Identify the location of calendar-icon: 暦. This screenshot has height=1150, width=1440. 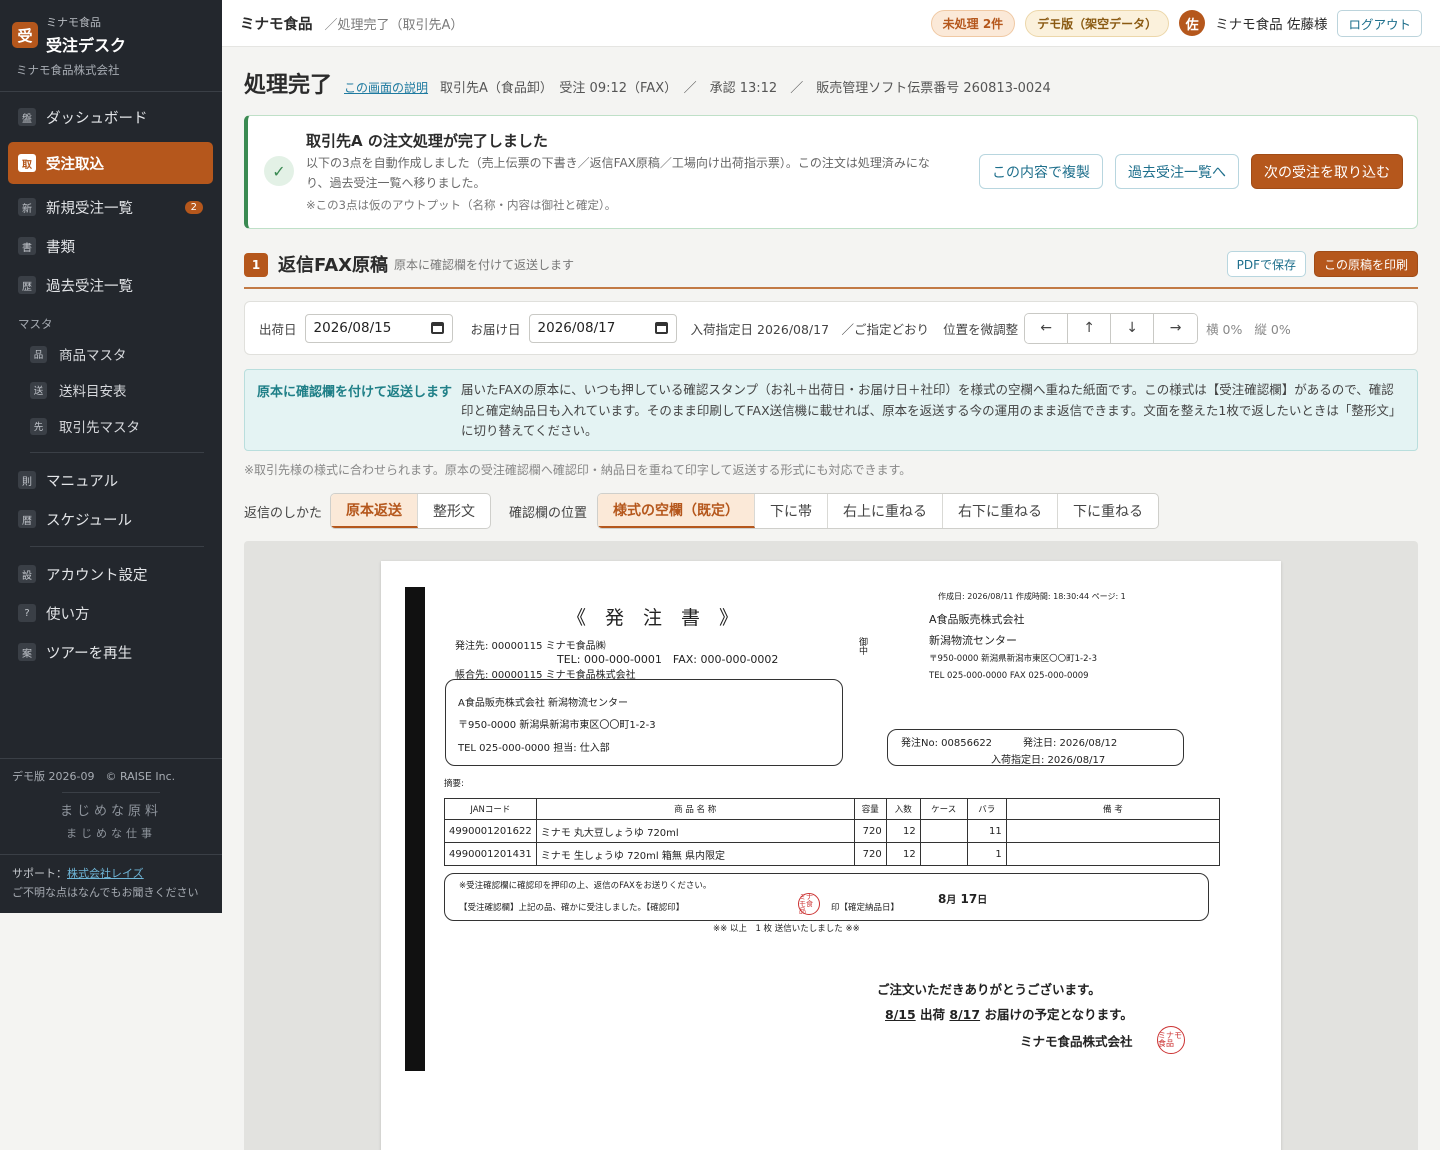
(27, 519).